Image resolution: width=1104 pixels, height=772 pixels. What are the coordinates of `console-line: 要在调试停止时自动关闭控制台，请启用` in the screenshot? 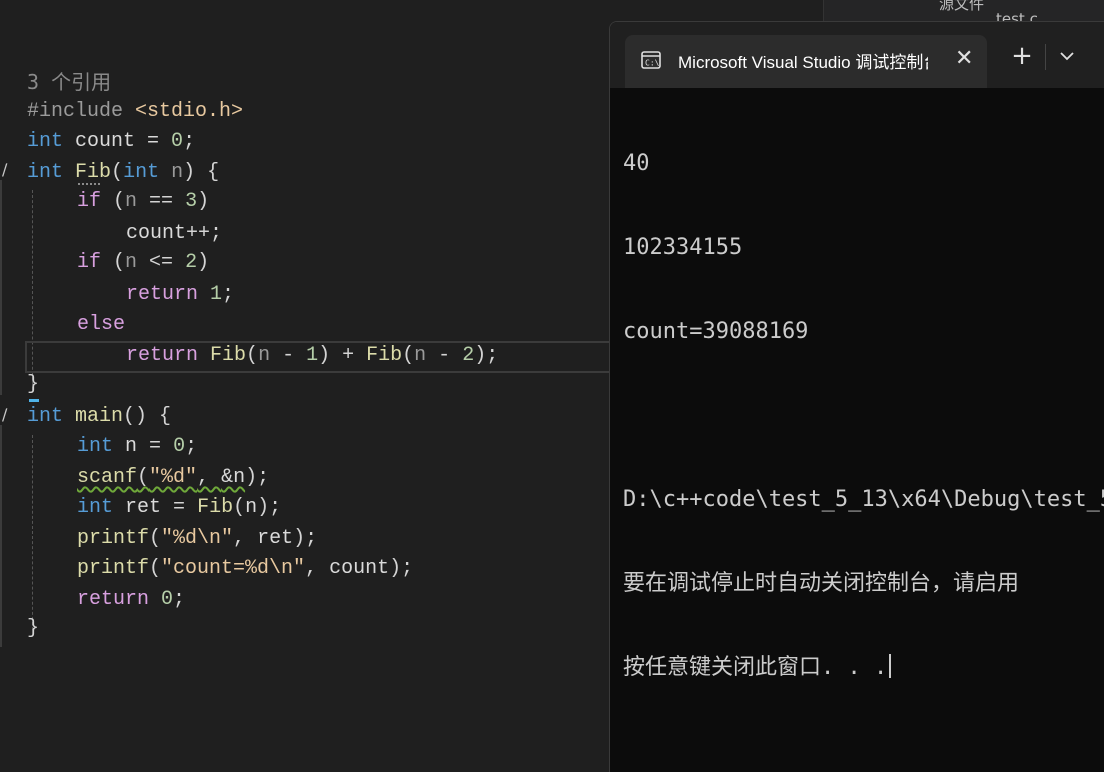 It's located at (821, 583).